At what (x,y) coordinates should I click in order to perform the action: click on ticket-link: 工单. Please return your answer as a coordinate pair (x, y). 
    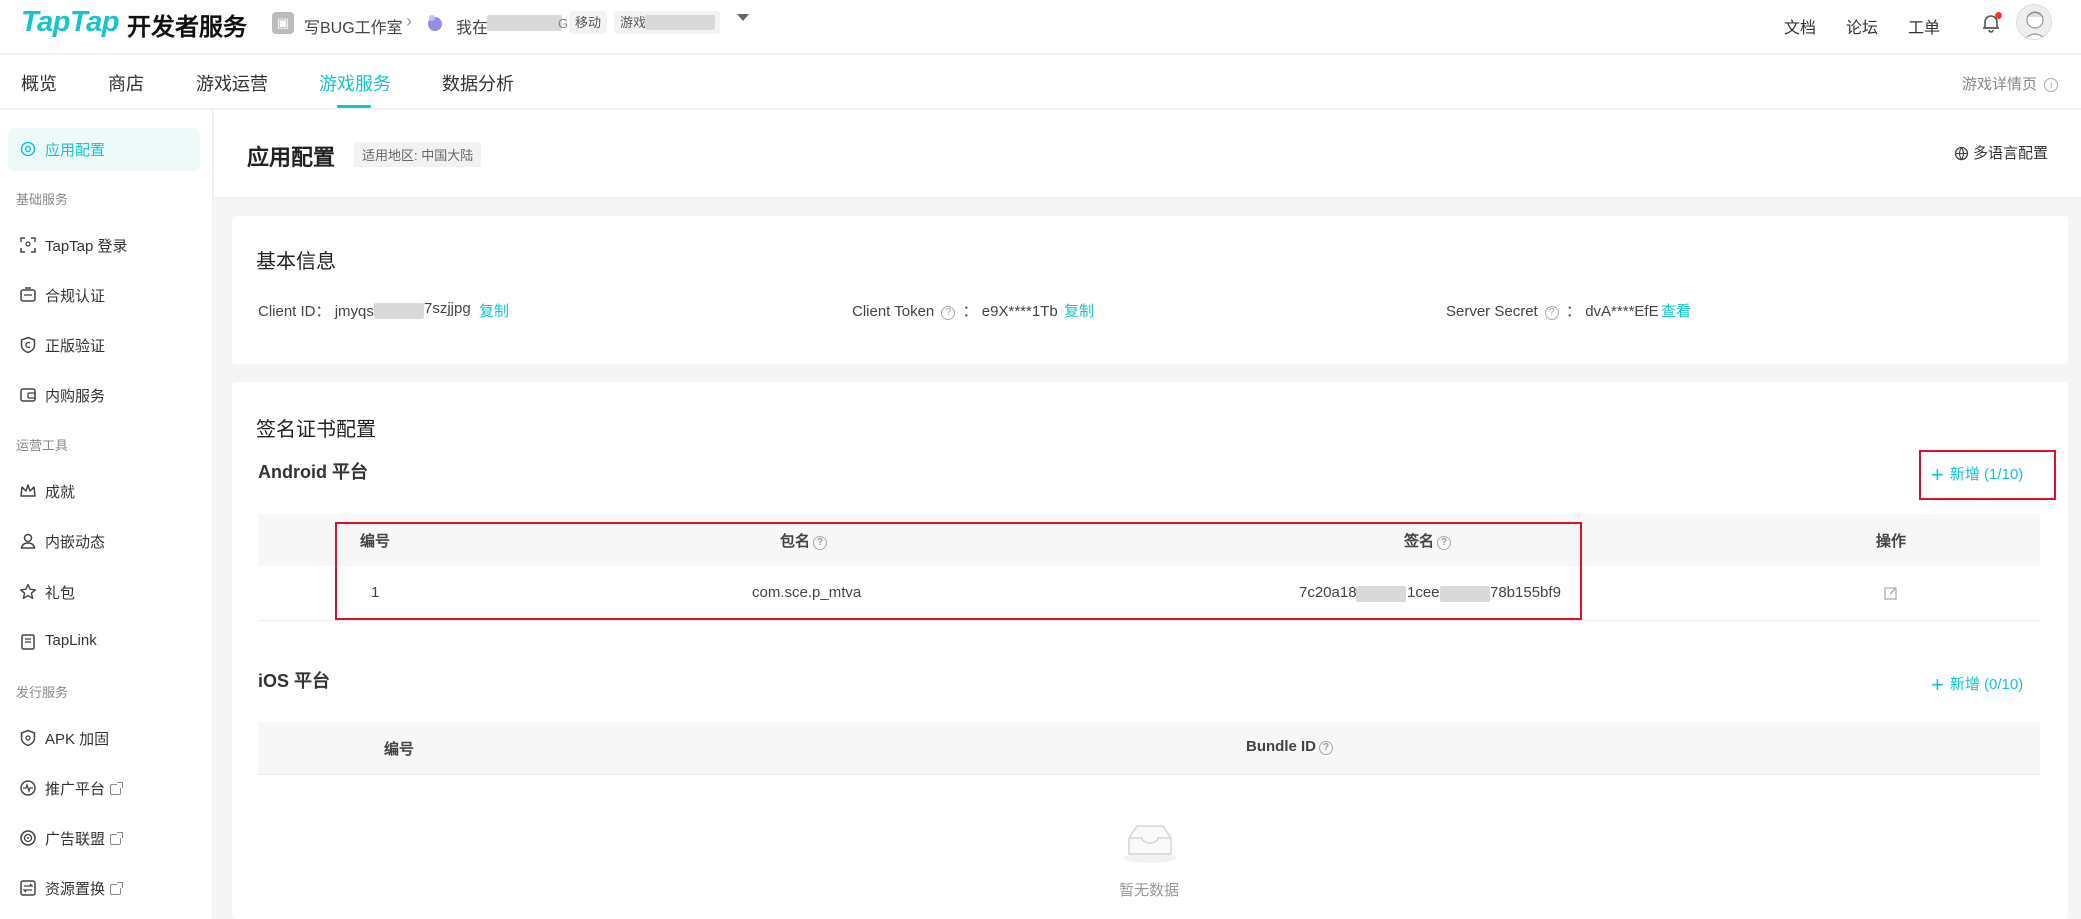
    Looking at the image, I should click on (1924, 26).